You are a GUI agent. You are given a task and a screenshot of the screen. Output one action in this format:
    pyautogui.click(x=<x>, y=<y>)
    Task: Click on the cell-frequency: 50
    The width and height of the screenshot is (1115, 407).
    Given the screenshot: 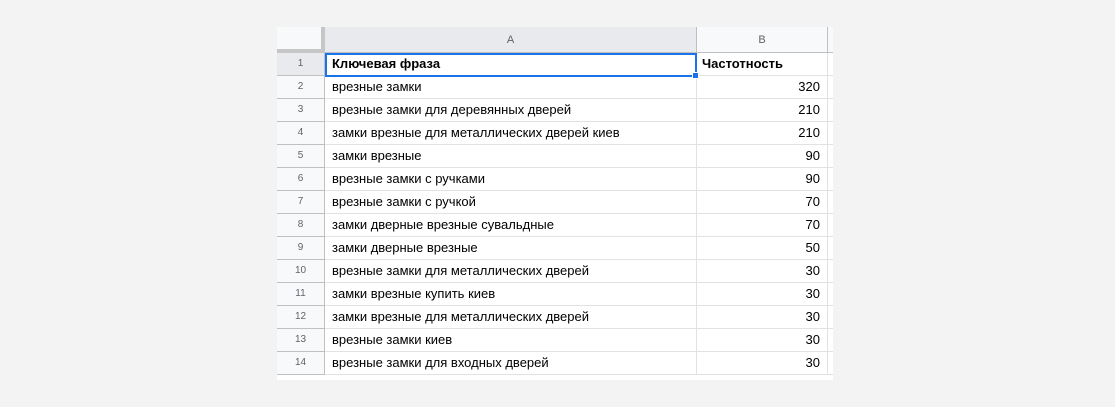 What is the action you would take?
    pyautogui.click(x=762, y=248)
    